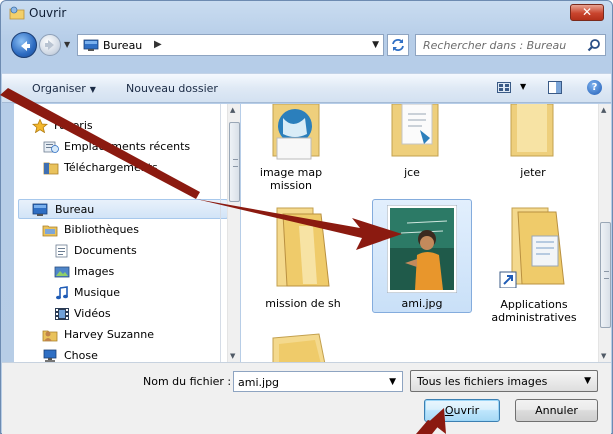  Describe the element at coordinates (594, 87) in the screenshot. I see `help-icon: ?` at that location.